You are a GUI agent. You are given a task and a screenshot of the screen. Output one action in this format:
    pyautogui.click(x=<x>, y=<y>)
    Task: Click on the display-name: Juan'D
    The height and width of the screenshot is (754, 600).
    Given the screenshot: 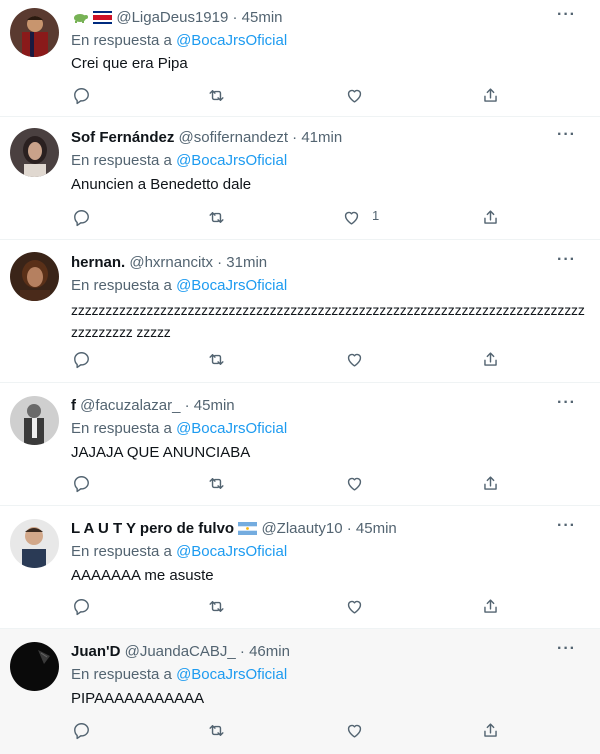 What is the action you would take?
    pyautogui.click(x=95, y=651)
    